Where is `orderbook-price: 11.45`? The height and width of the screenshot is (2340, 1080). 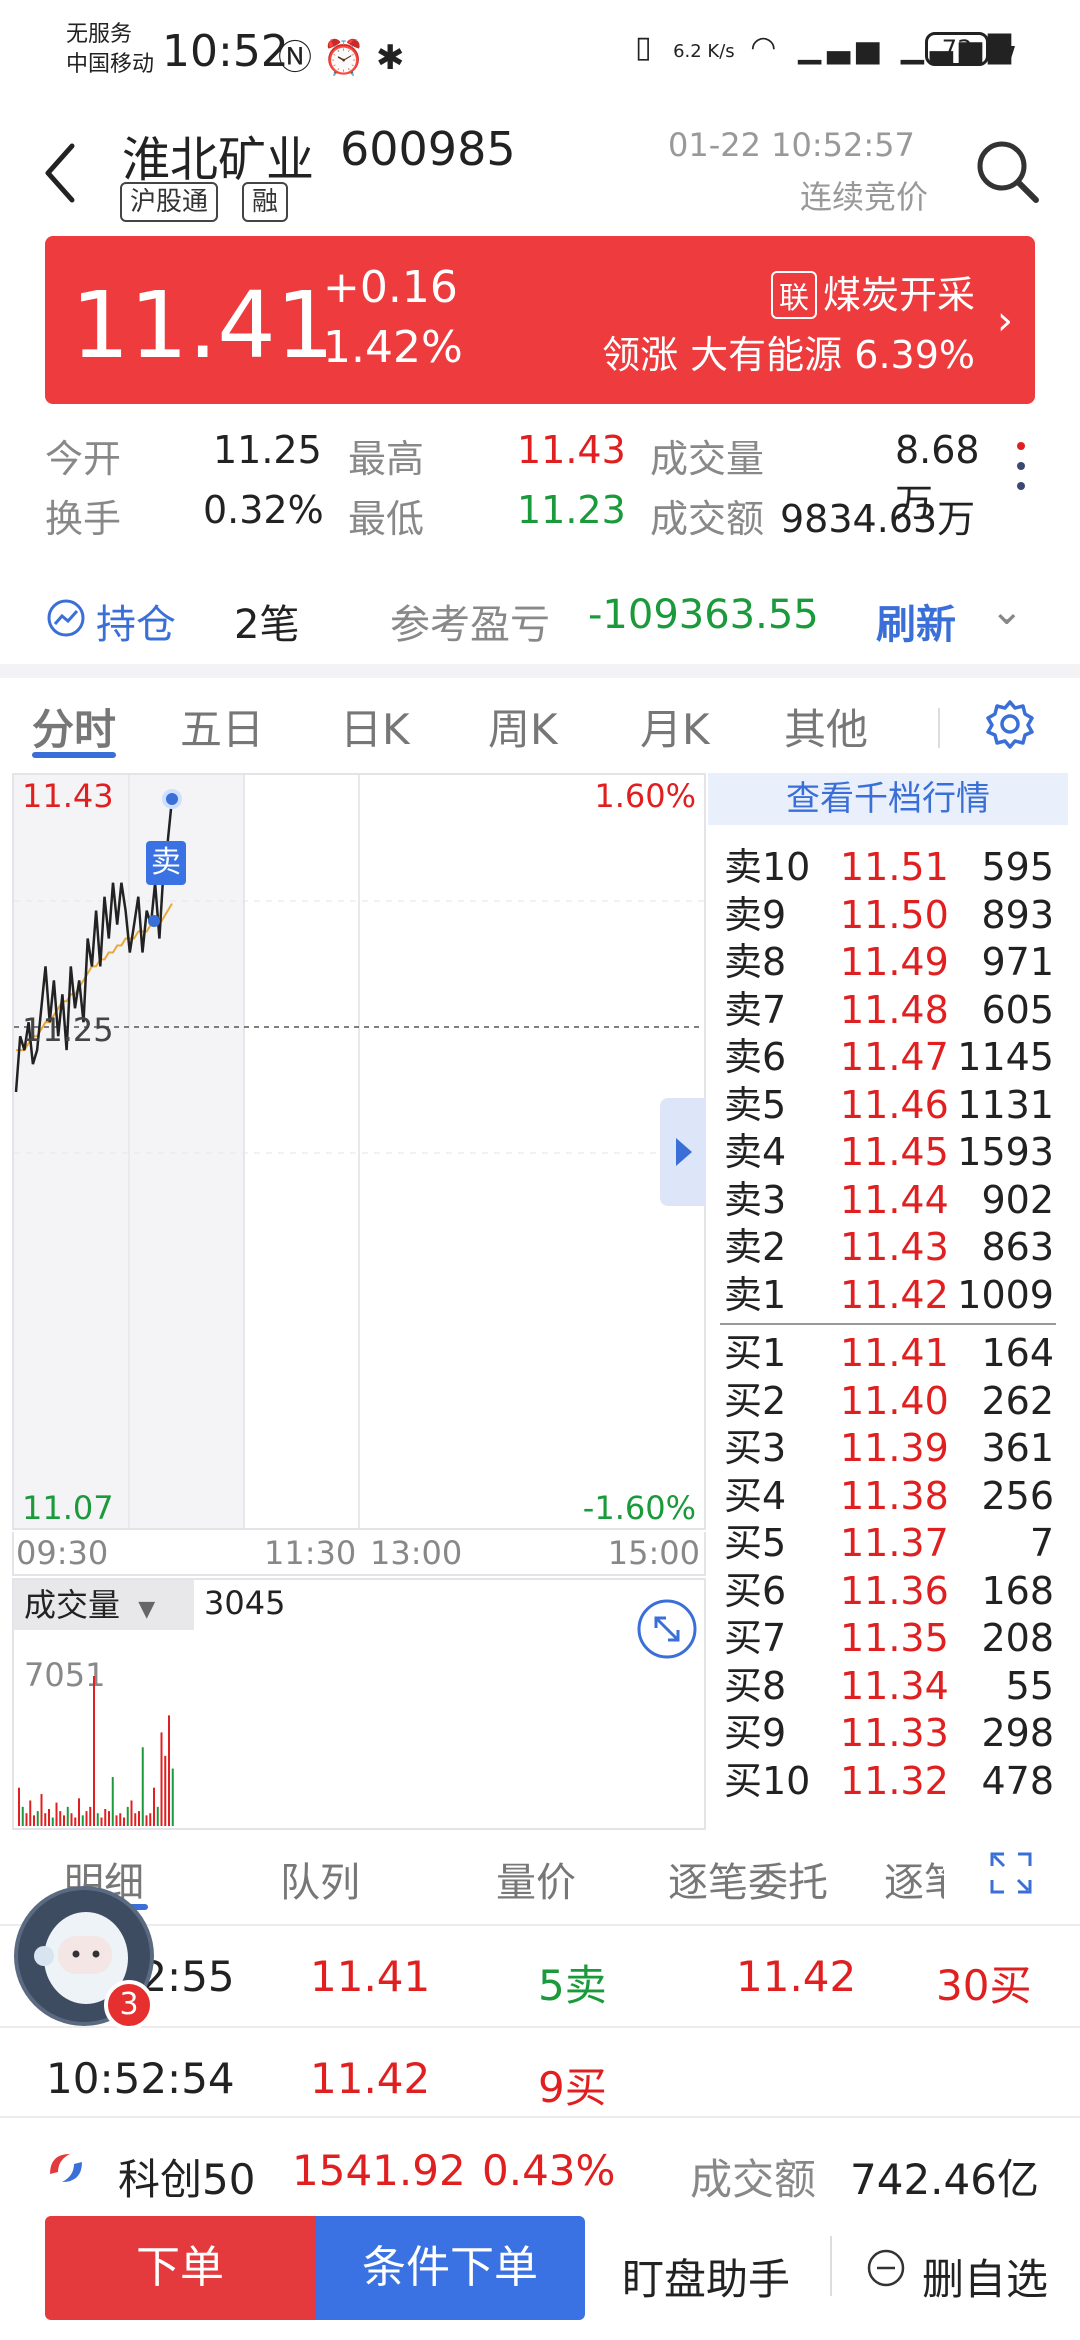
orderbook-price: 11.45 is located at coordinates (894, 1152).